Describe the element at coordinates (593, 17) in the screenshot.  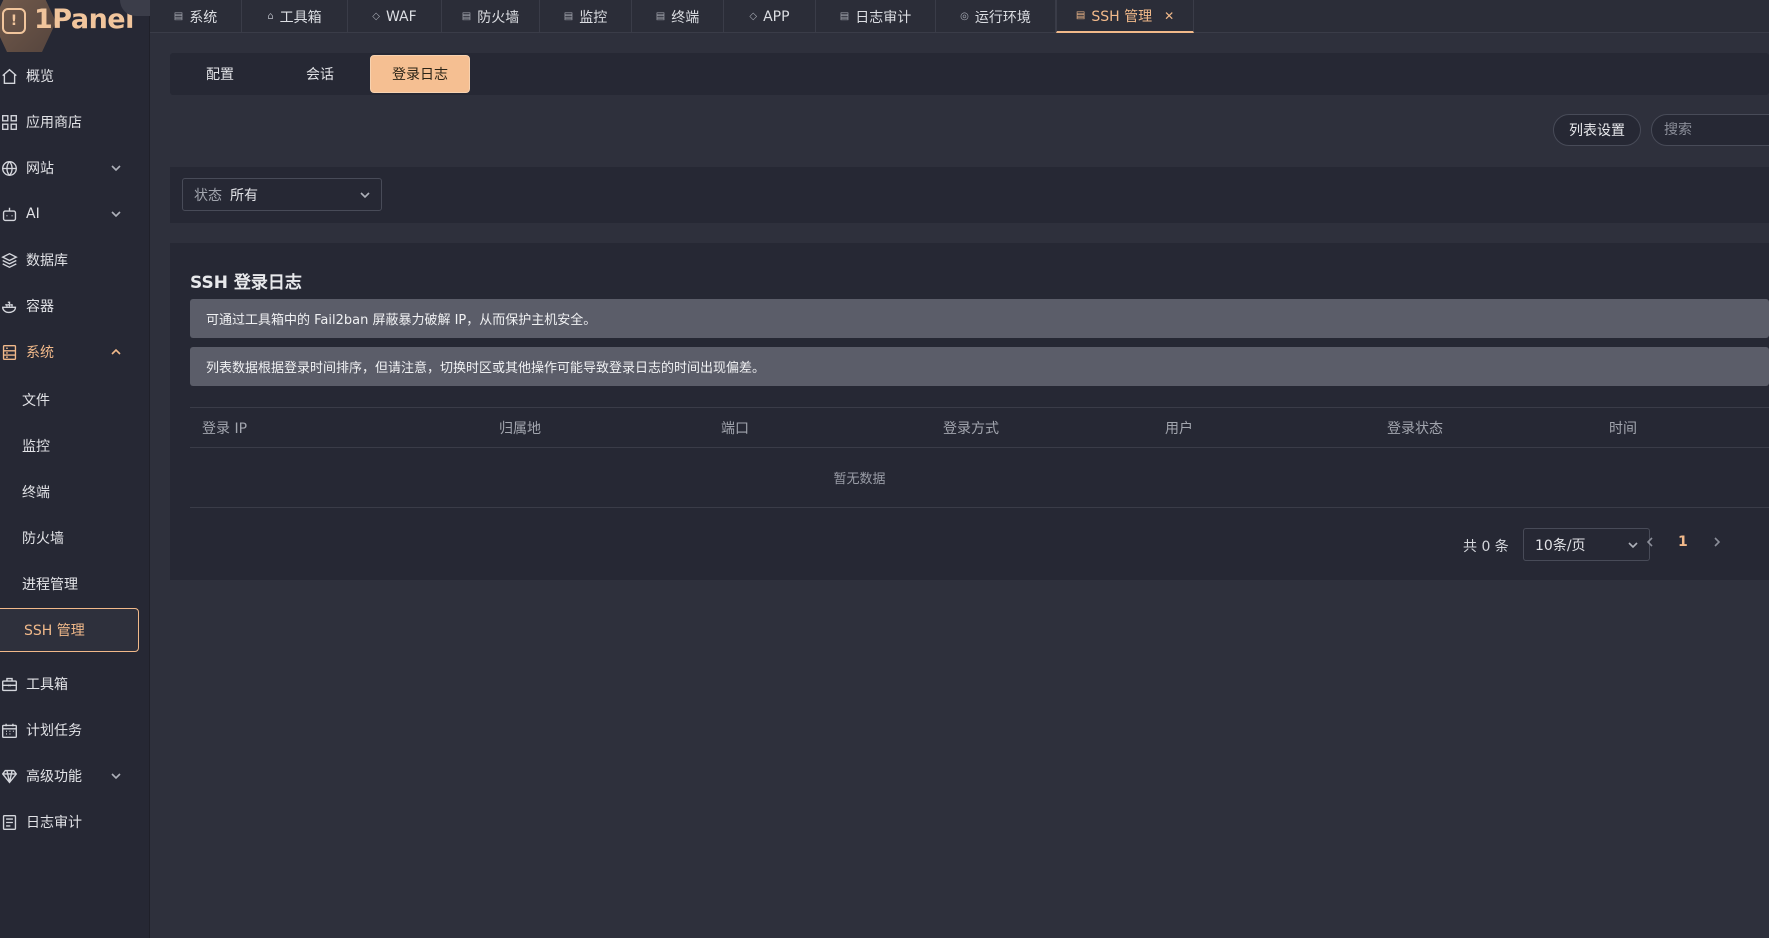
I see `tab-label: 监控` at that location.